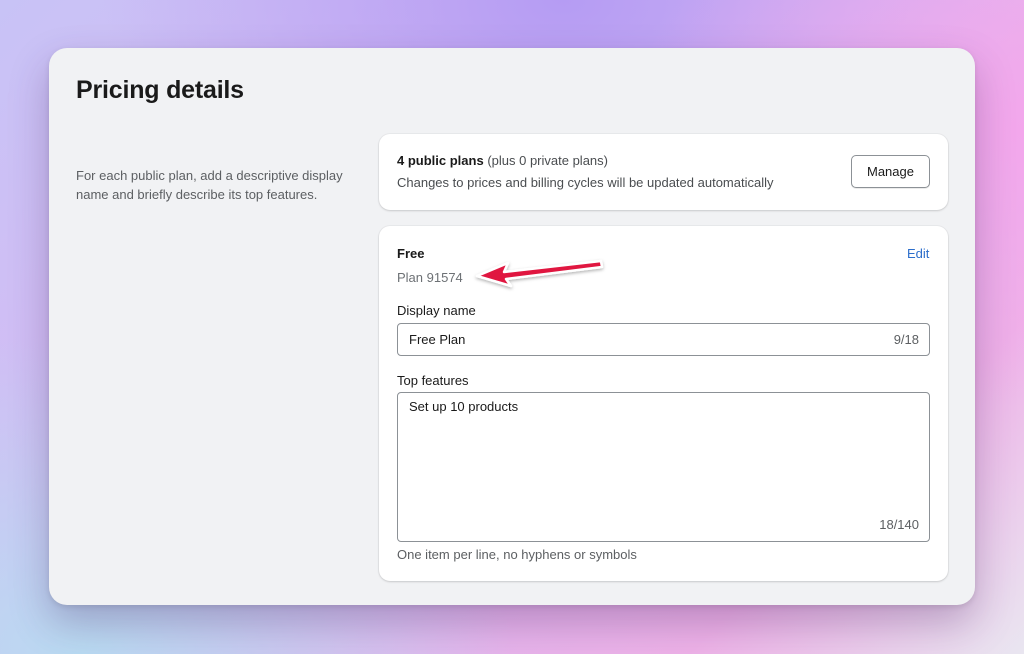 This screenshot has width=1024, height=654. Describe the element at coordinates (663, 449) in the screenshot. I see `top-features-textarea: Set up 10 products` at that location.